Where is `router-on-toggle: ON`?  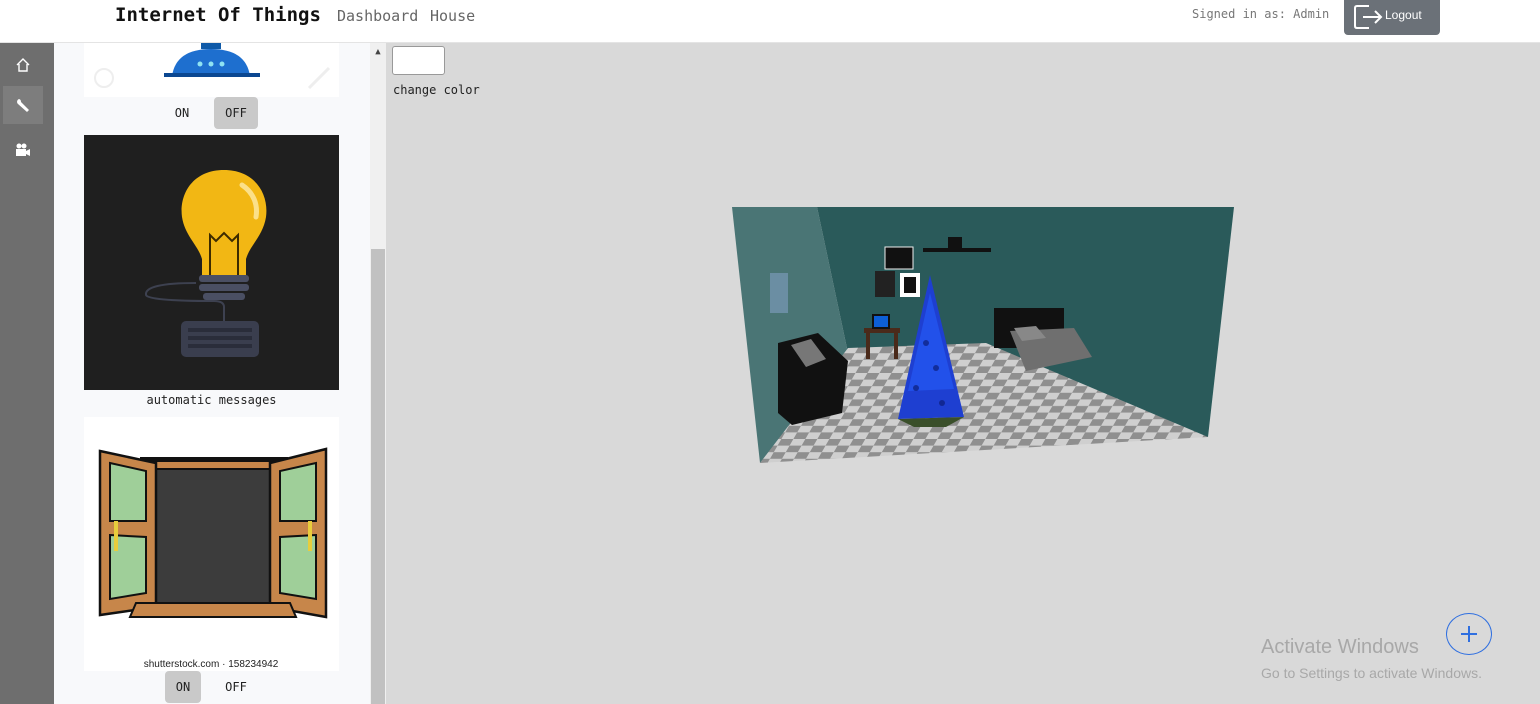
router-on-toggle: ON is located at coordinates (182, 113).